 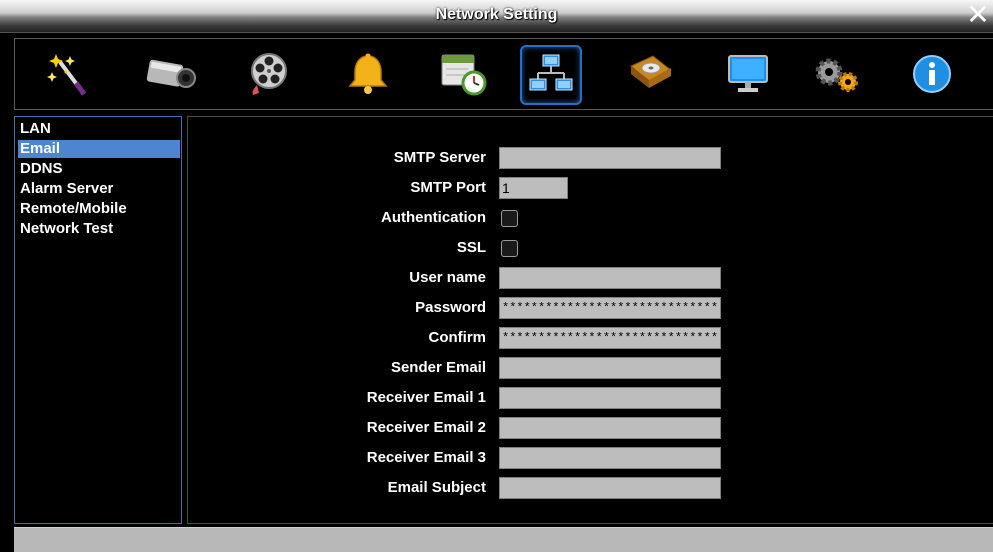 I want to click on receiver-email-2-input, so click(x=610, y=428).